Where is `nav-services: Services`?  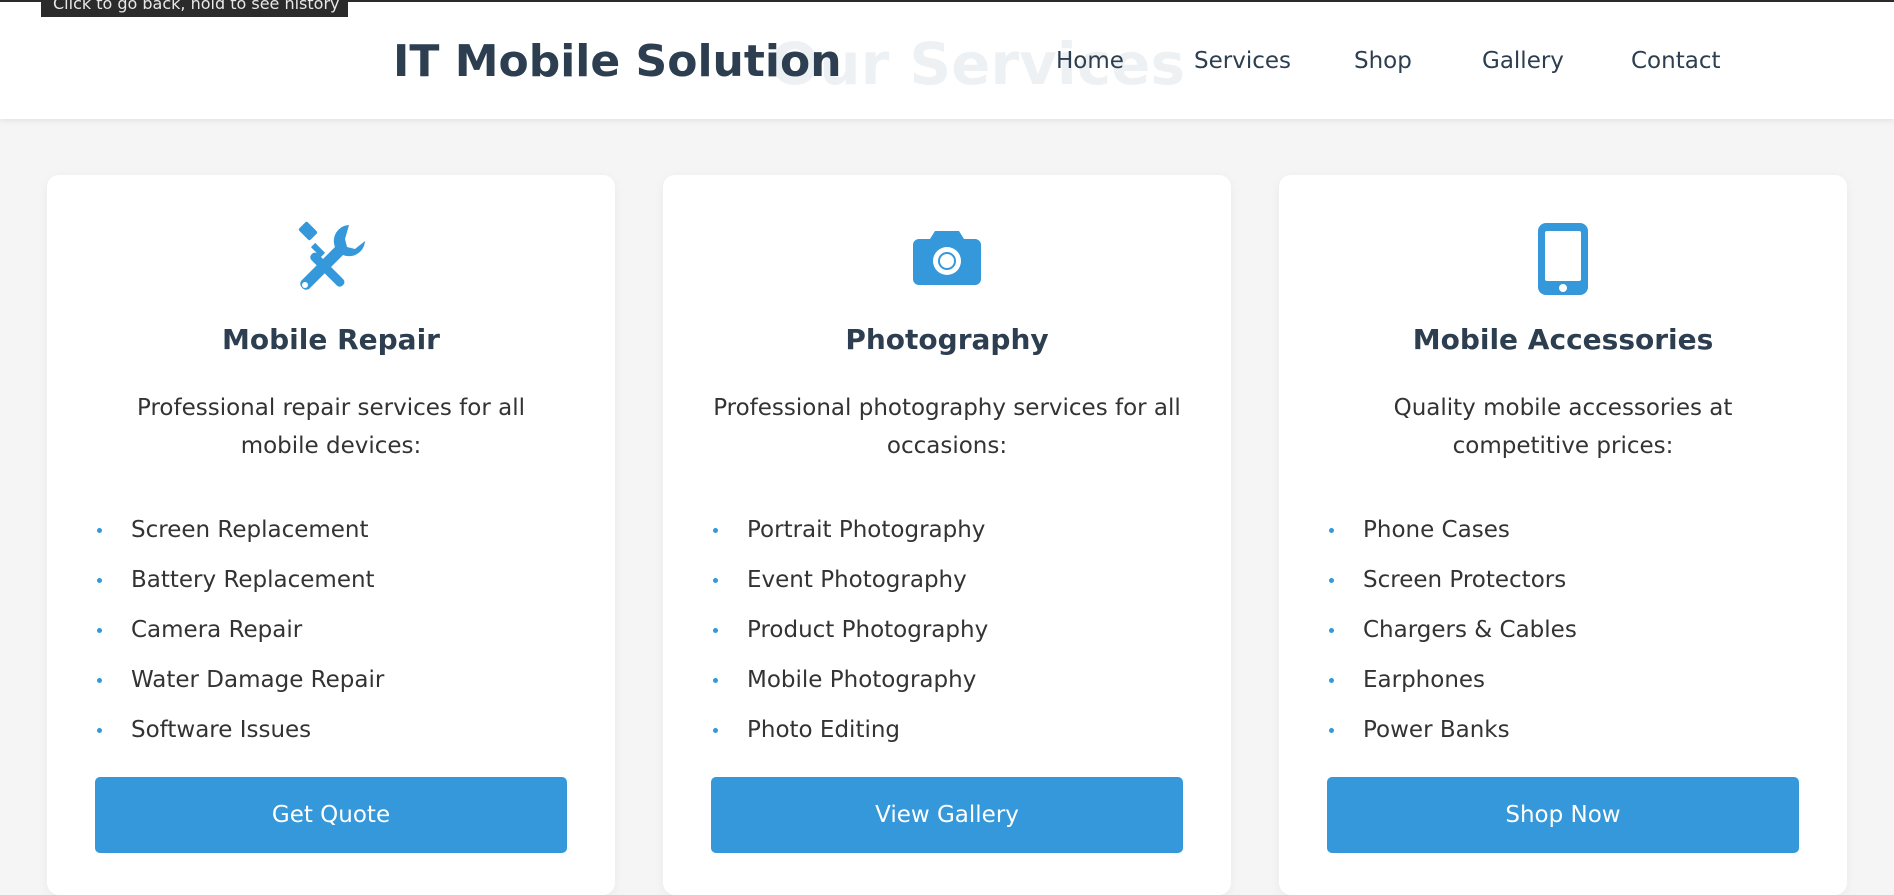 nav-services: Services is located at coordinates (1242, 61).